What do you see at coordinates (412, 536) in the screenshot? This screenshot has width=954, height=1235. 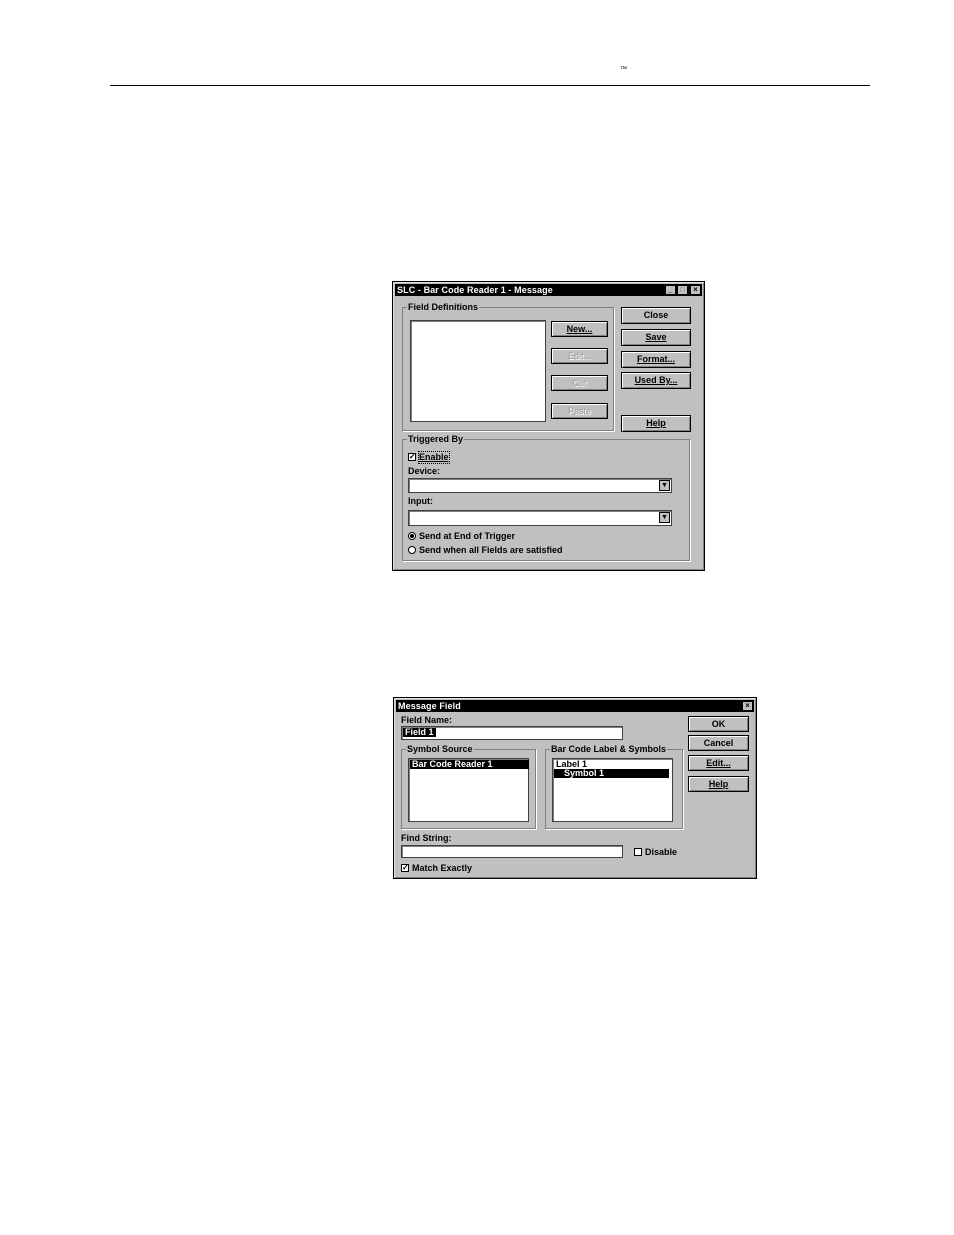 I see `send-end-of-trigger-radio` at bounding box center [412, 536].